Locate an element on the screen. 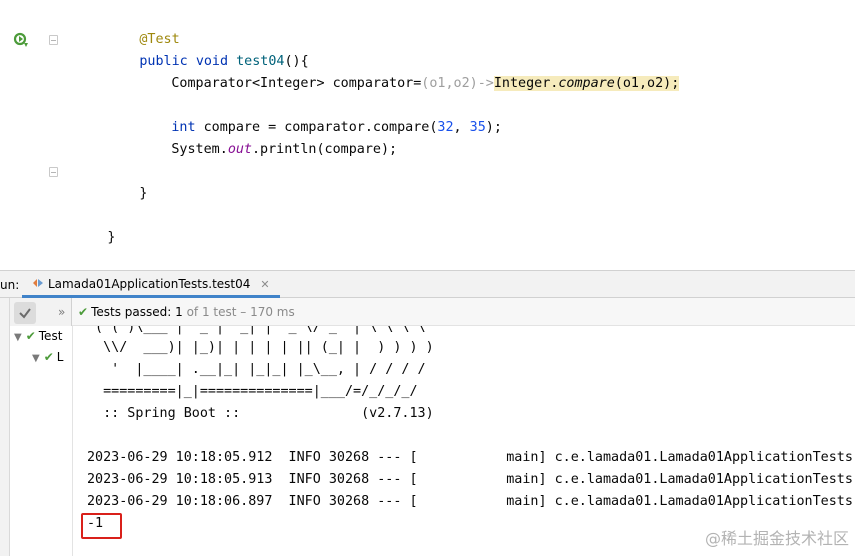  run-tab-label: Lamada01ApplicationTests.test04 is located at coordinates (149, 284).